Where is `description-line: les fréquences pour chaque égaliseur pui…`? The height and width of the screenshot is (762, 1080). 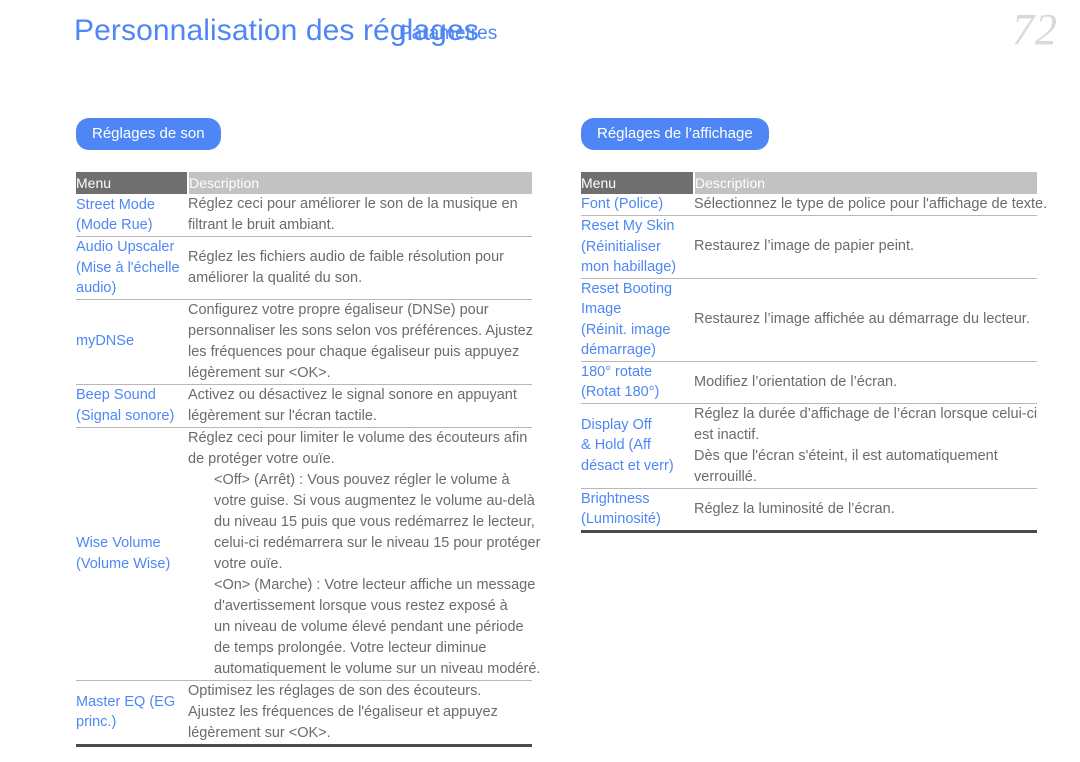 description-line: les fréquences pour chaque égaliseur pui… is located at coordinates (354, 351).